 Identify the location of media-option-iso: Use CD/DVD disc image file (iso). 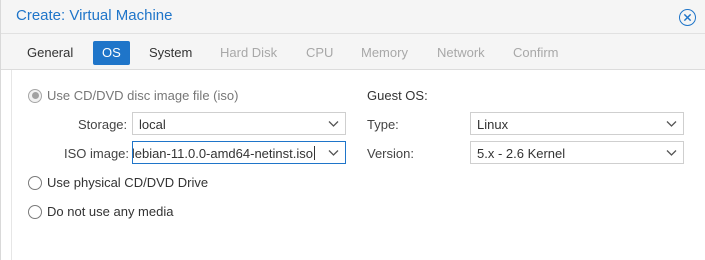
(133, 95).